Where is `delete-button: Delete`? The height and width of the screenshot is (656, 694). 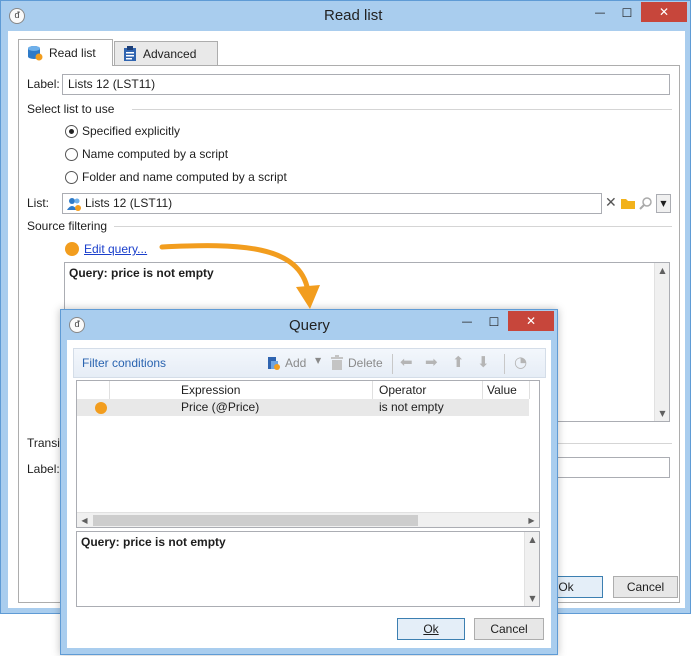 delete-button: Delete is located at coordinates (365, 363).